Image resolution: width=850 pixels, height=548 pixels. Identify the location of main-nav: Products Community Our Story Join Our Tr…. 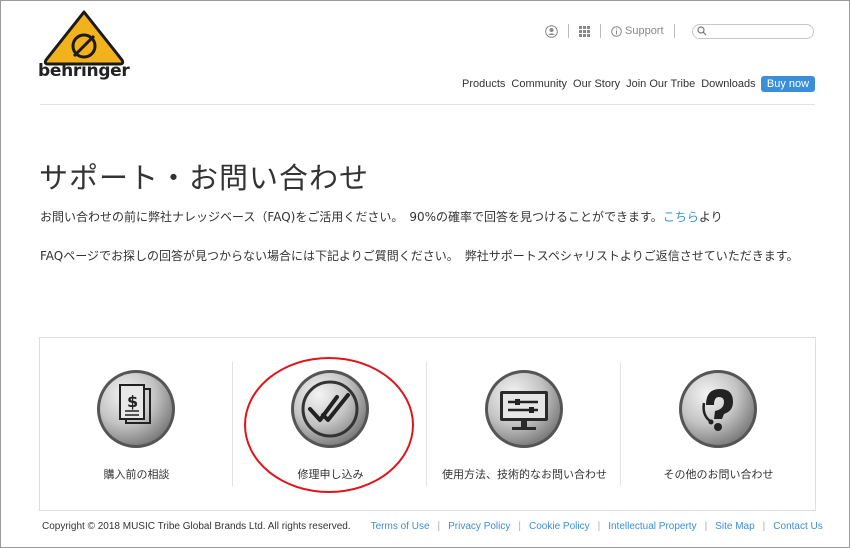
(609, 84).